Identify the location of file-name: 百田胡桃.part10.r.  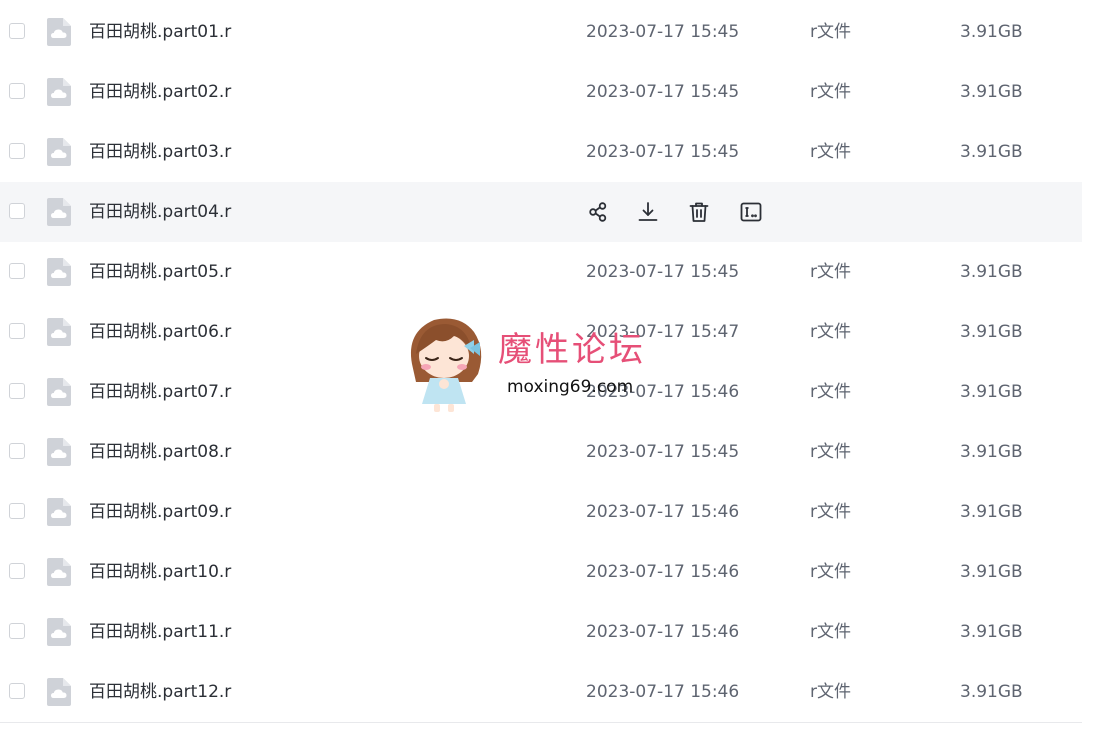
(160, 572).